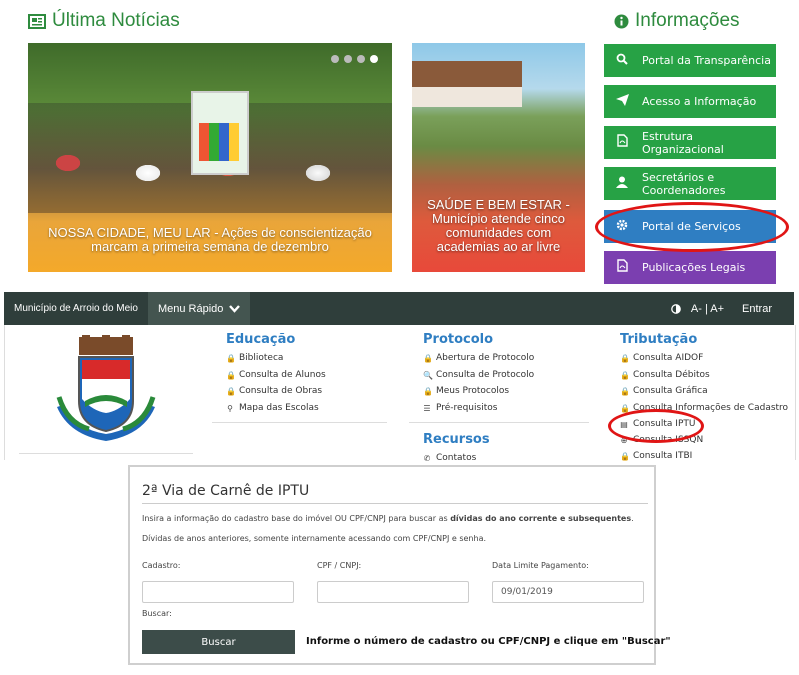 Image resolution: width=799 pixels, height=675 pixels. What do you see at coordinates (106, 453) in the screenshot?
I see `crest-divider` at bounding box center [106, 453].